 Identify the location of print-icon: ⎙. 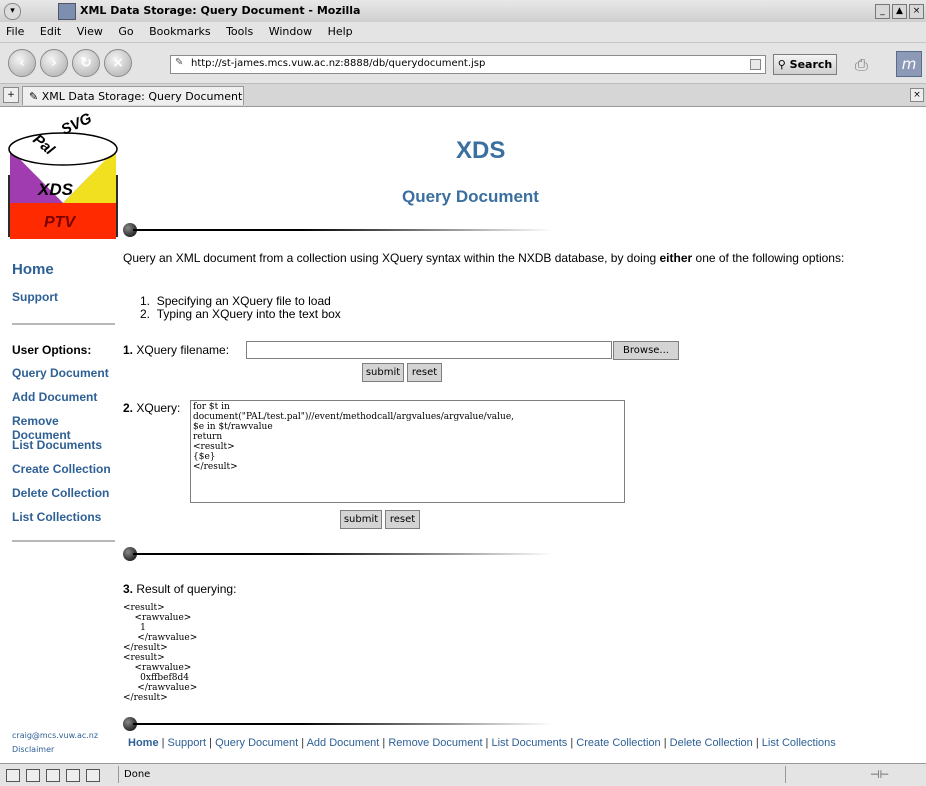
(861, 65).